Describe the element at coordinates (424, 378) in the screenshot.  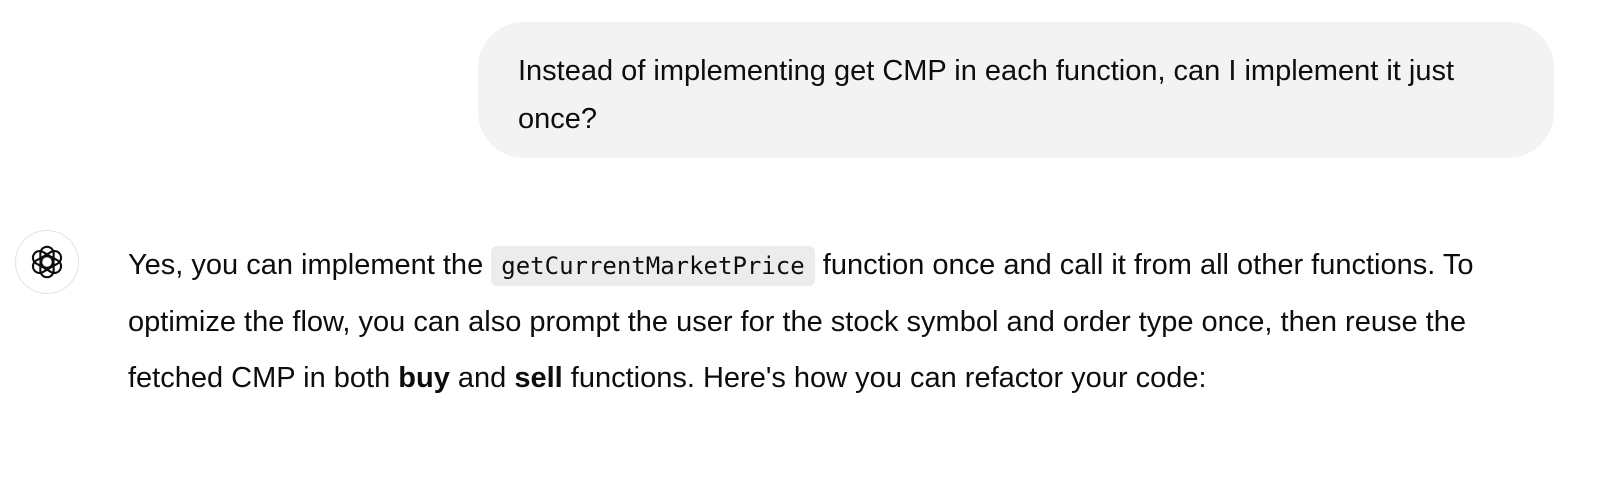
I see `bold-buy: buy` at that location.